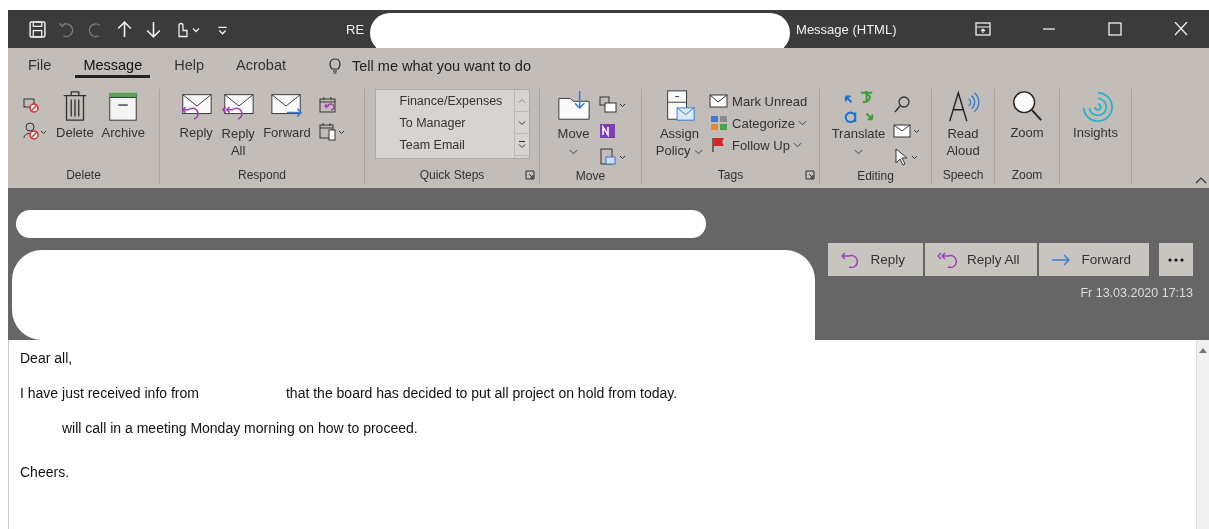 The width and height of the screenshot is (1209, 529). What do you see at coordinates (123, 114) in the screenshot?
I see `archive-button: Archive` at bounding box center [123, 114].